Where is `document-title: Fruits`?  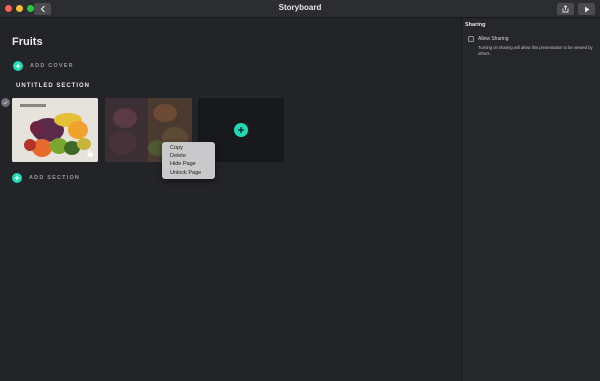
document-title: Fruits is located at coordinates (27, 42).